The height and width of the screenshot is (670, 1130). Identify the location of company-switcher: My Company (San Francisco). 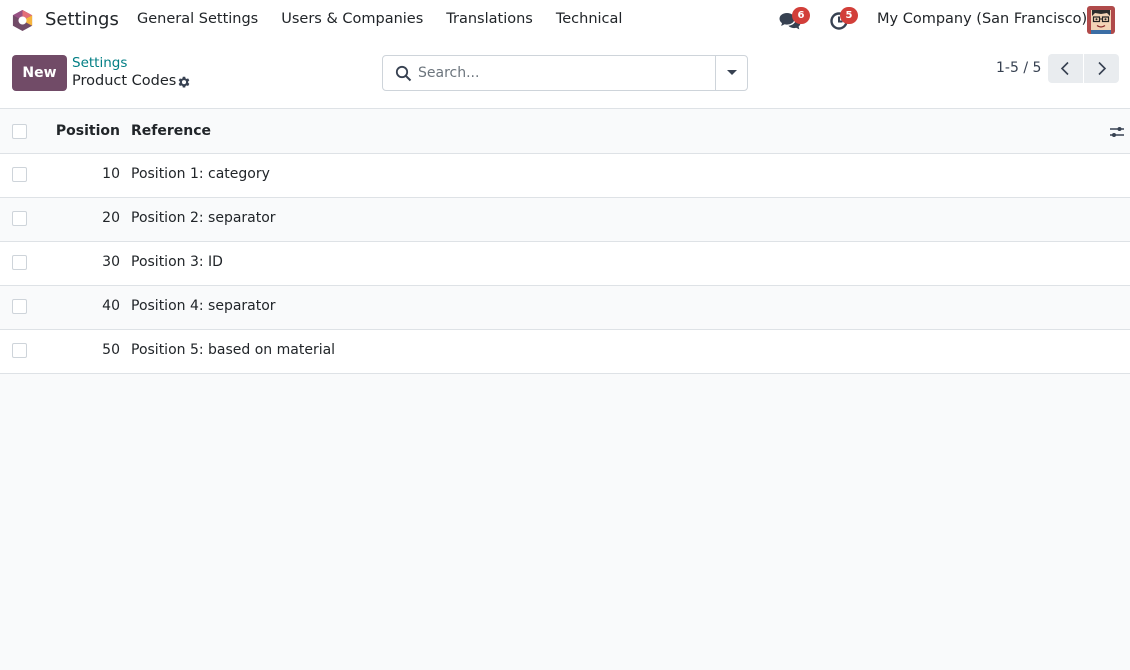
(982, 19).